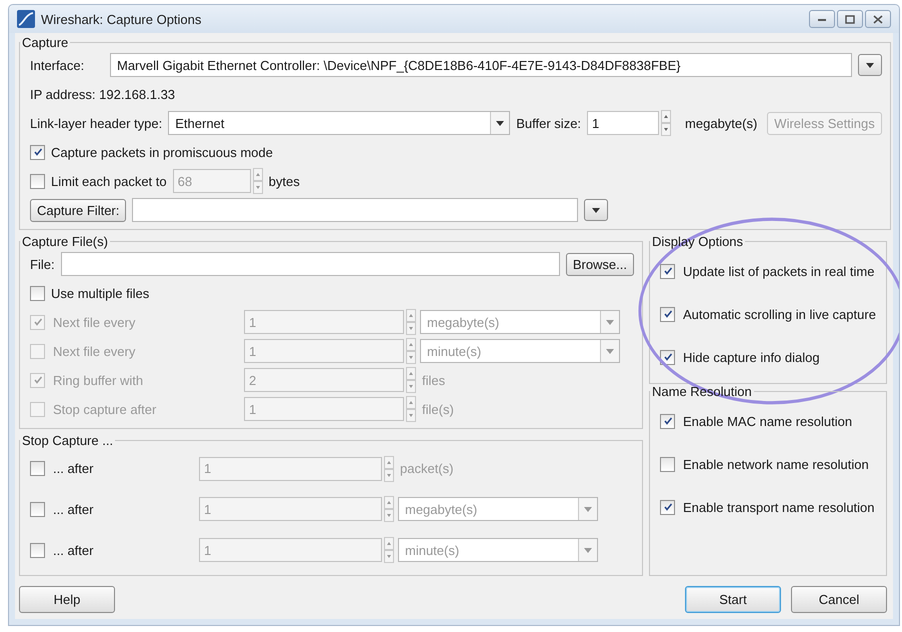  Describe the element at coordinates (103, 94) in the screenshot. I see `ip-address-label: IP address: 192.168.1.33` at that location.